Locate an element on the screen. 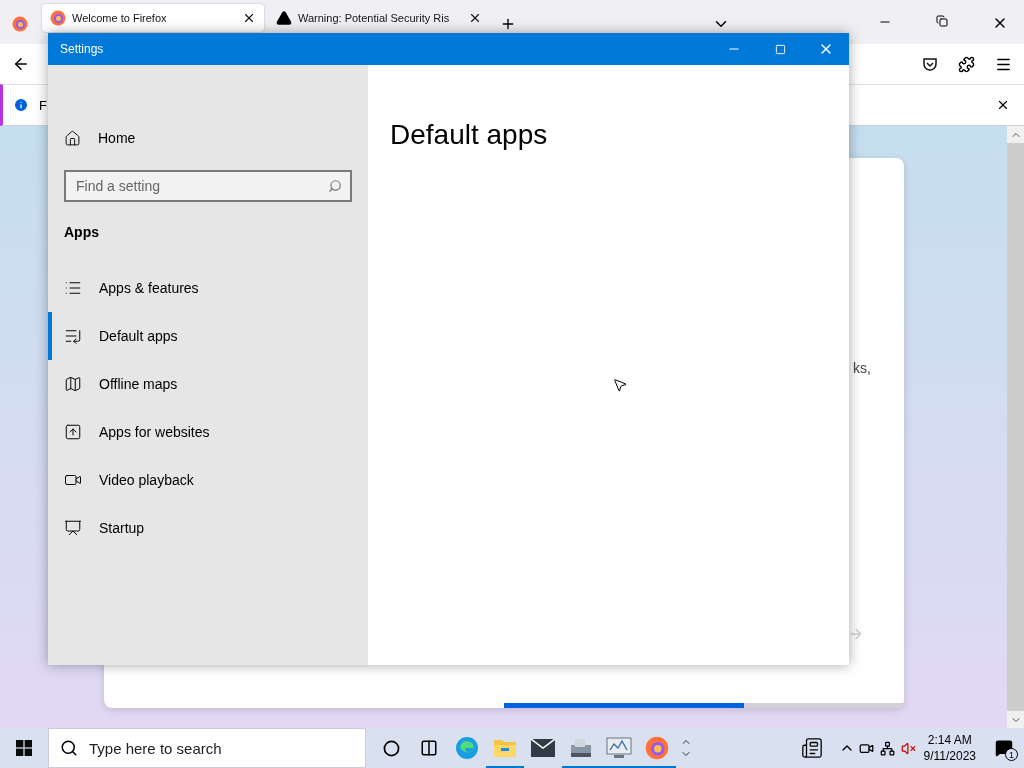  tab-title: Warning: Potential Security Ris is located at coordinates (374, 18).